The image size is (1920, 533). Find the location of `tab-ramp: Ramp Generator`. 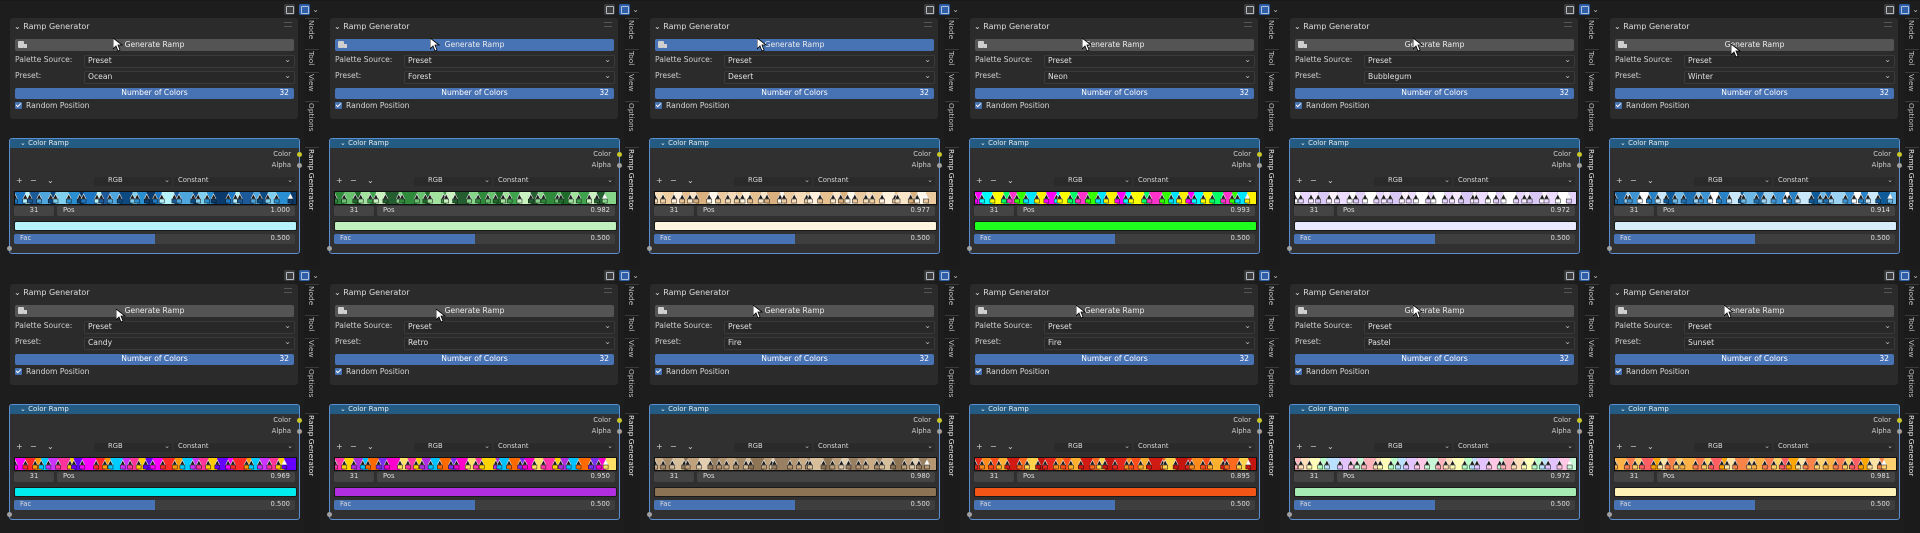

tab-ramp: Ramp Generator is located at coordinates (1911, 445).